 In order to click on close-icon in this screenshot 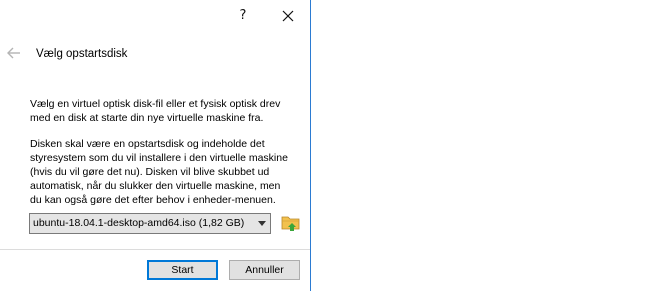, I will do `click(288, 16)`.